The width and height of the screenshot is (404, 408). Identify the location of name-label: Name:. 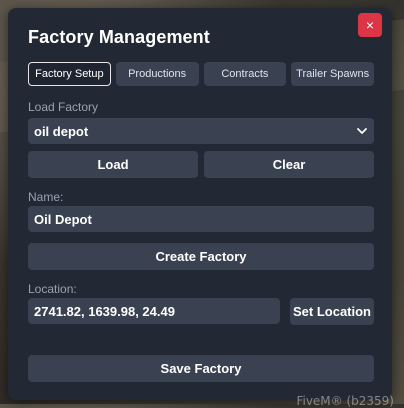
(46, 197).